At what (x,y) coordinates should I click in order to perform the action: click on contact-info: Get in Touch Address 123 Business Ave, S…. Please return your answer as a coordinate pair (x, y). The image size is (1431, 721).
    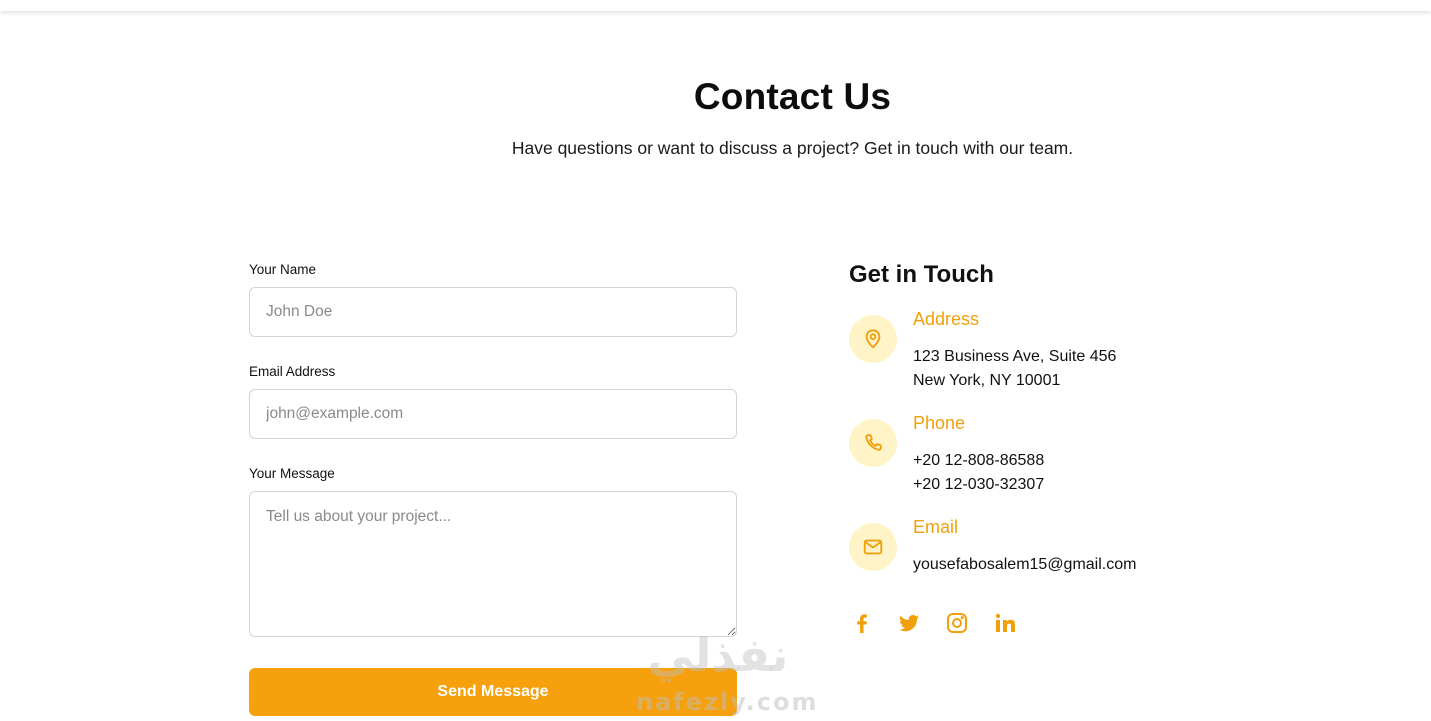
    Looking at the image, I should click on (1059, 416).